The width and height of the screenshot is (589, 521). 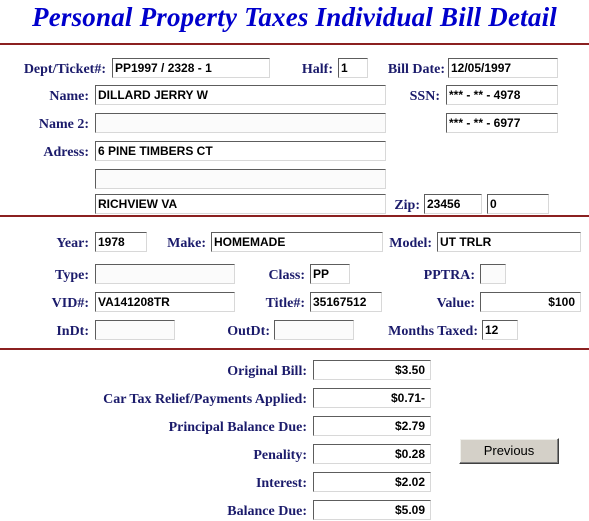 I want to click on ssn-input-primary: *** - ** - 4978, so click(x=502, y=95).